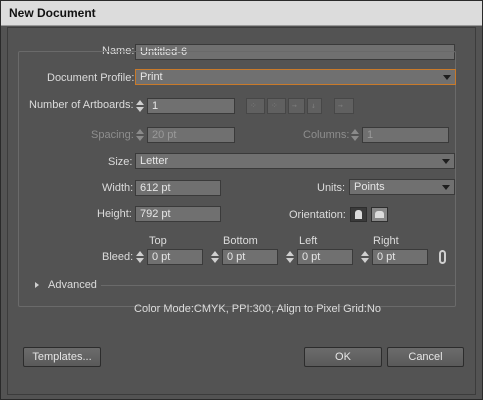 This screenshot has height=400, width=483. What do you see at coordinates (331, 188) in the screenshot?
I see `units-label: Units:` at bounding box center [331, 188].